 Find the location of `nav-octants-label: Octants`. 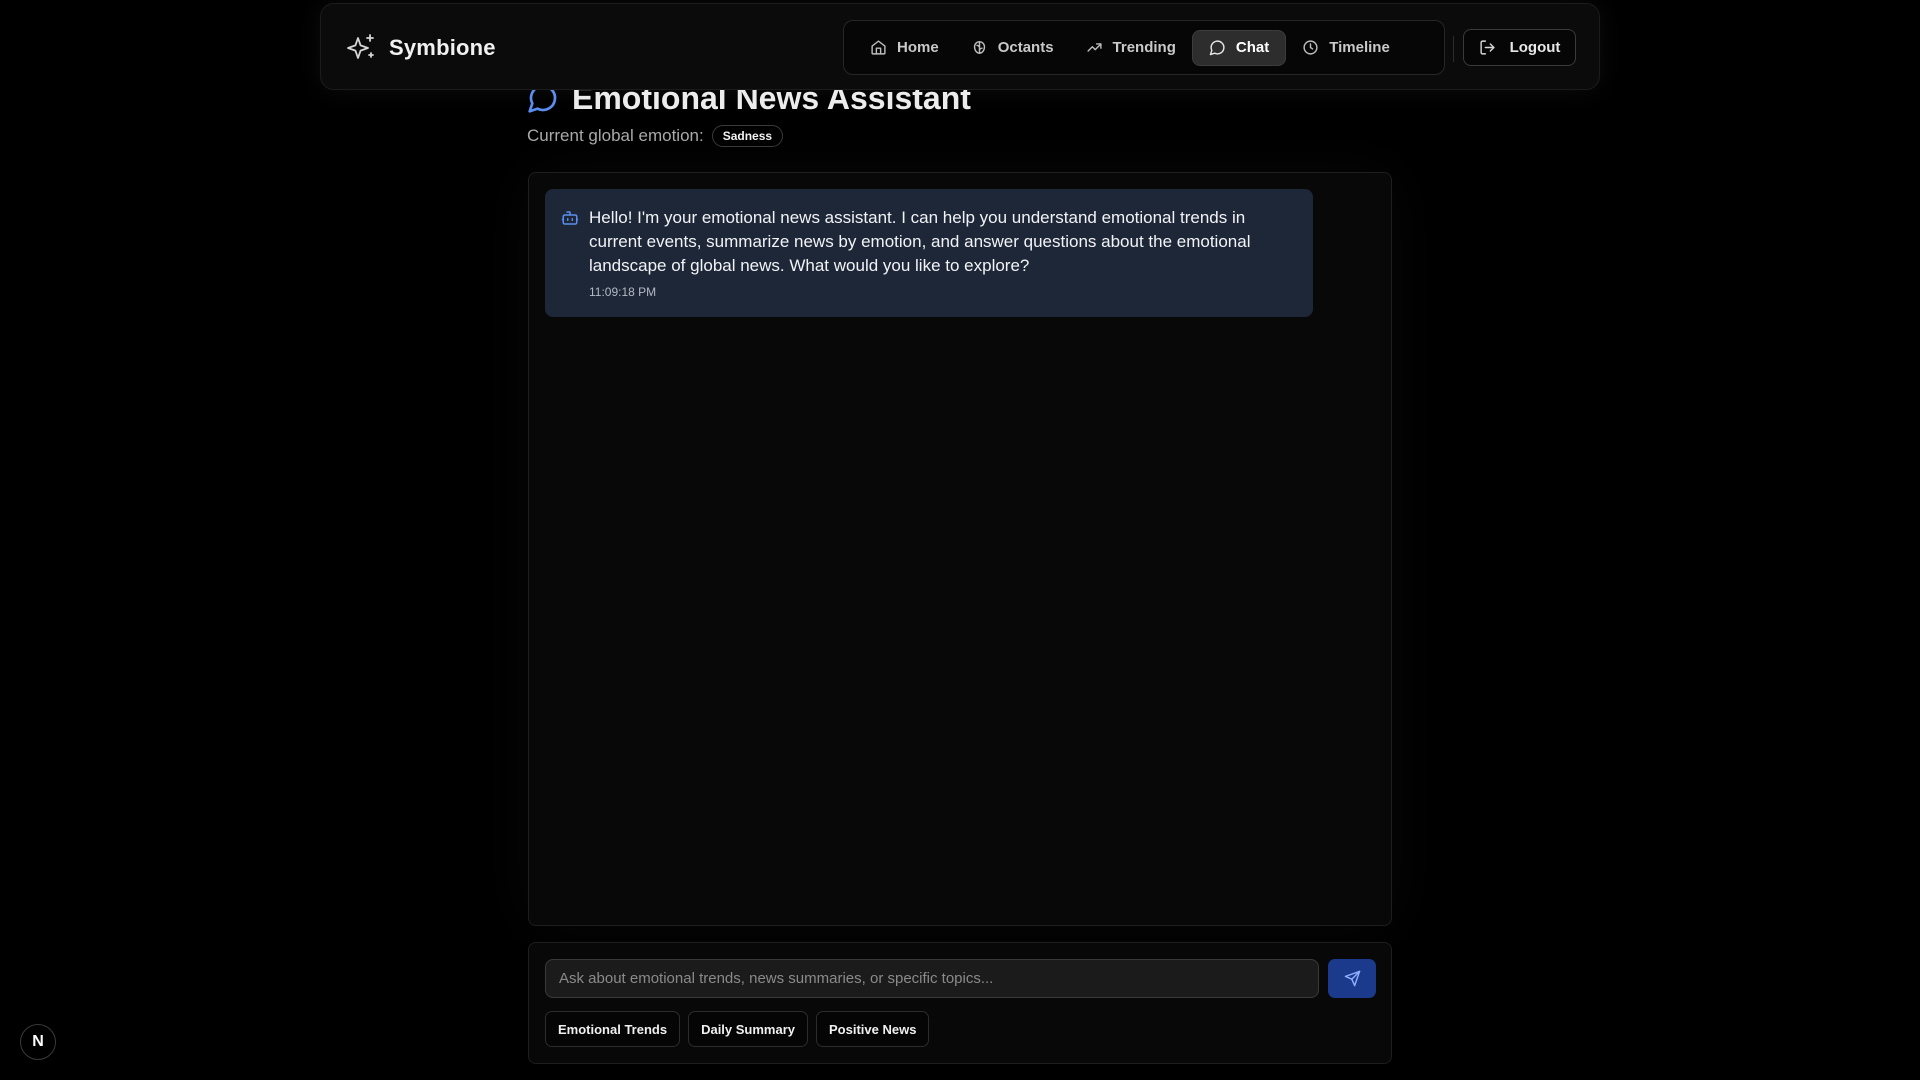

nav-octants-label: Octants is located at coordinates (1025, 47).